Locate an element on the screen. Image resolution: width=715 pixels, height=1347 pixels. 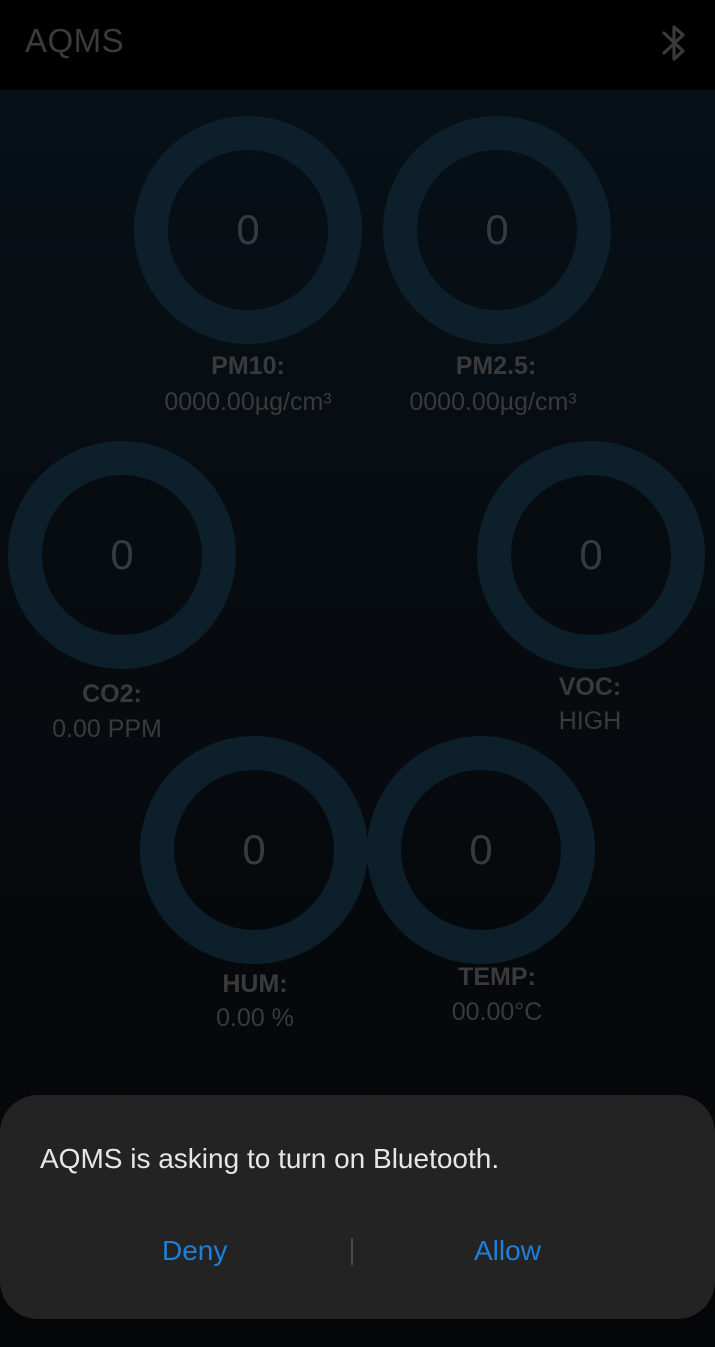
pm10-gauge: 0 is located at coordinates (248, 230).